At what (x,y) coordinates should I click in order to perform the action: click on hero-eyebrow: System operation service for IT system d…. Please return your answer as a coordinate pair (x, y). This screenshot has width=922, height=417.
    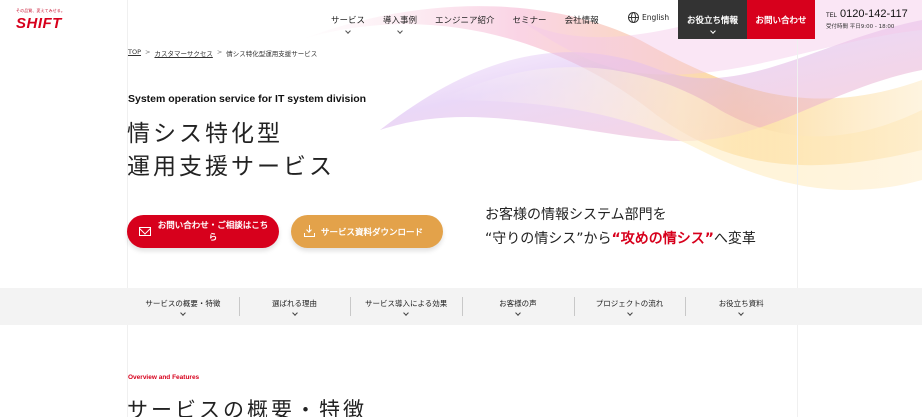
    Looking at the image, I should click on (247, 99).